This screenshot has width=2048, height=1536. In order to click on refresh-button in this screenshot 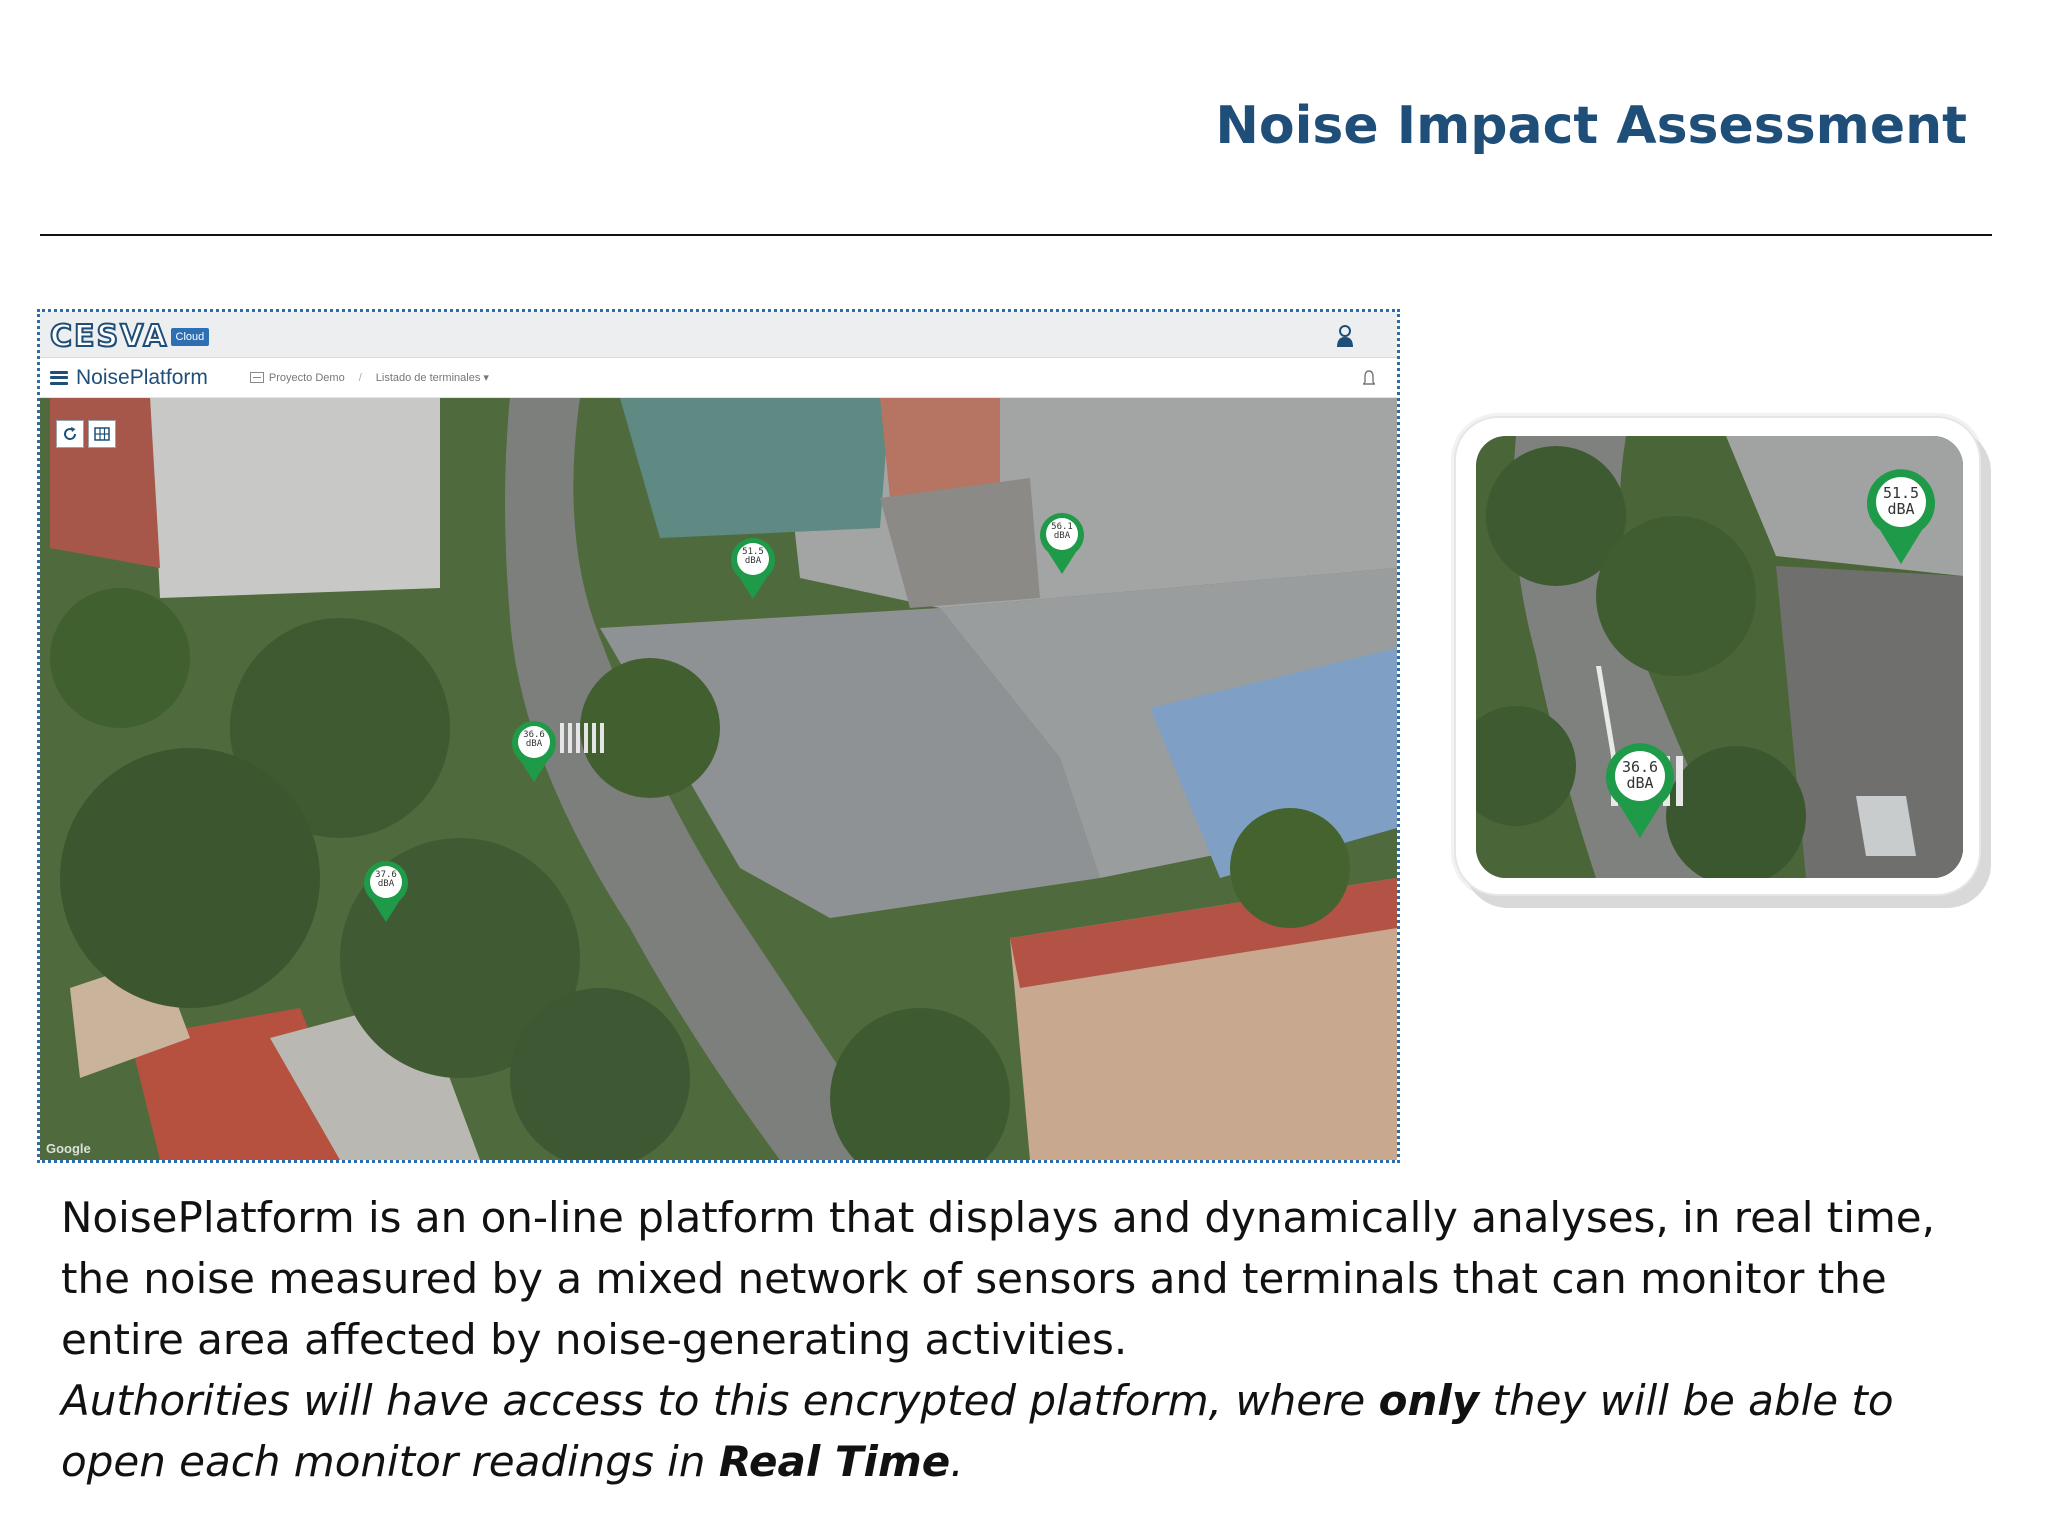, I will do `click(70, 434)`.